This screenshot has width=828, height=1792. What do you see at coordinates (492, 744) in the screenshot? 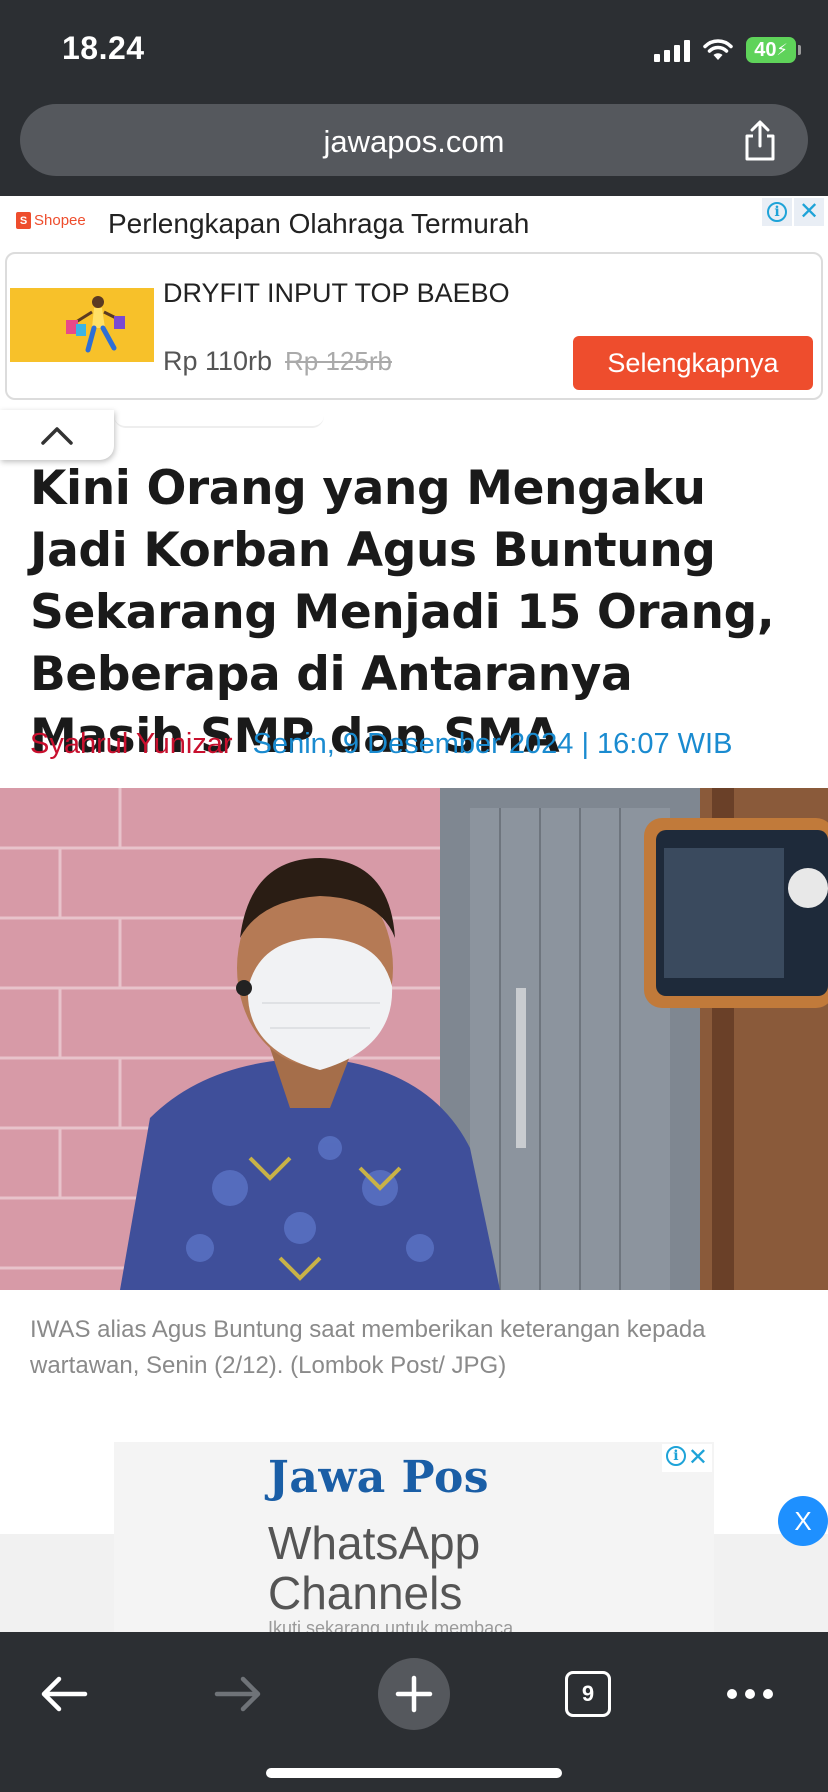
I see `publish-date: Senin, 9 Desember 2024 | 16:07 WIB` at bounding box center [492, 744].